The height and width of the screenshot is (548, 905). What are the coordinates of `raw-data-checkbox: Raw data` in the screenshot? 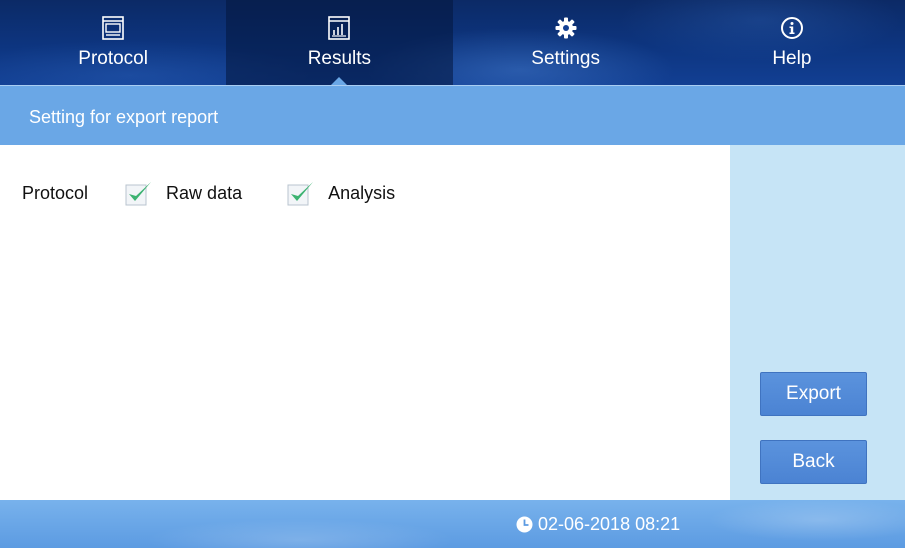 It's located at (183, 193).